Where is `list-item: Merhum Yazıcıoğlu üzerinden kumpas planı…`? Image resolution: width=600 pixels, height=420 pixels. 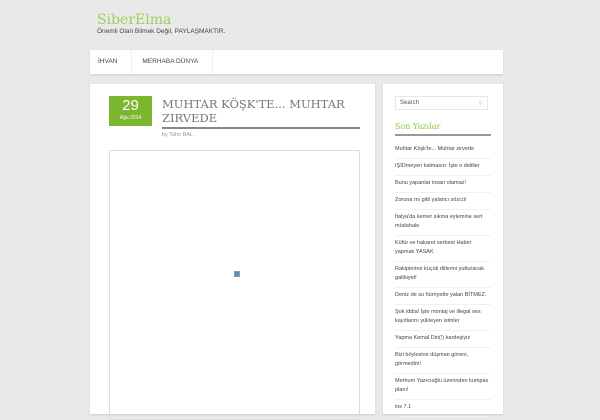 list-item: Merhum Yazıcıoğlu üzerinden kumpas planı… is located at coordinates (443, 387).